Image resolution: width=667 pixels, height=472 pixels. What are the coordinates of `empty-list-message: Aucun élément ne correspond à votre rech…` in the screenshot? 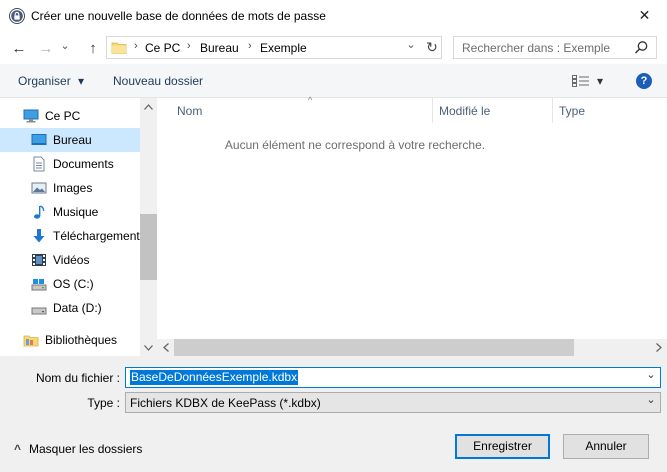 It's located at (355, 145).